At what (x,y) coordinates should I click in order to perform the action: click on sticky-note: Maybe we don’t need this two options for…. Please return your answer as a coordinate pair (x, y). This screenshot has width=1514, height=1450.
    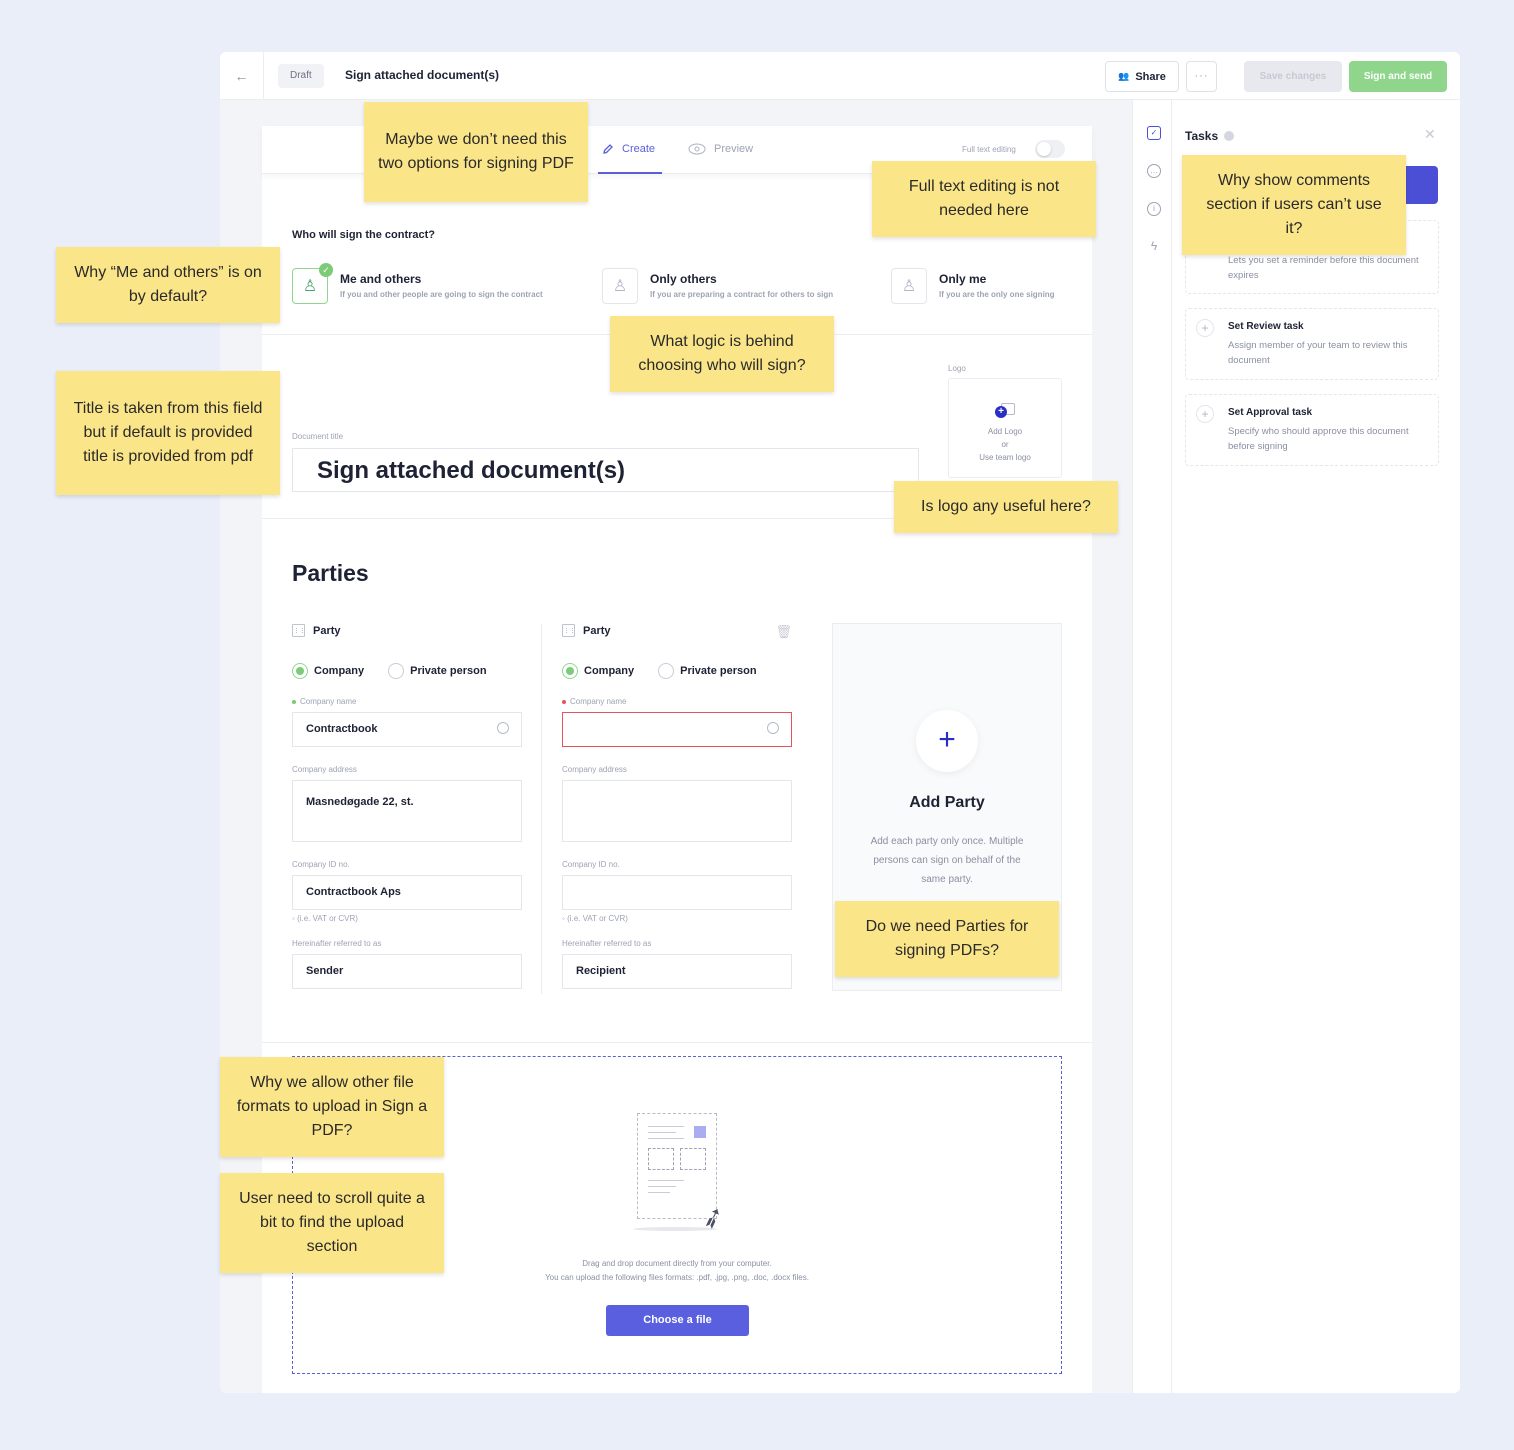
    Looking at the image, I should click on (476, 152).